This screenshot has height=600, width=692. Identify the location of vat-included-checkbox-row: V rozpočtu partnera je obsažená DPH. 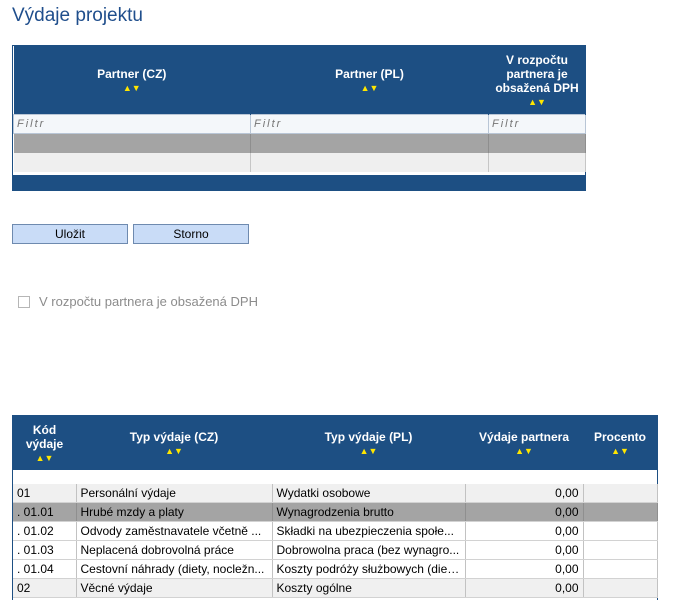
(138, 301).